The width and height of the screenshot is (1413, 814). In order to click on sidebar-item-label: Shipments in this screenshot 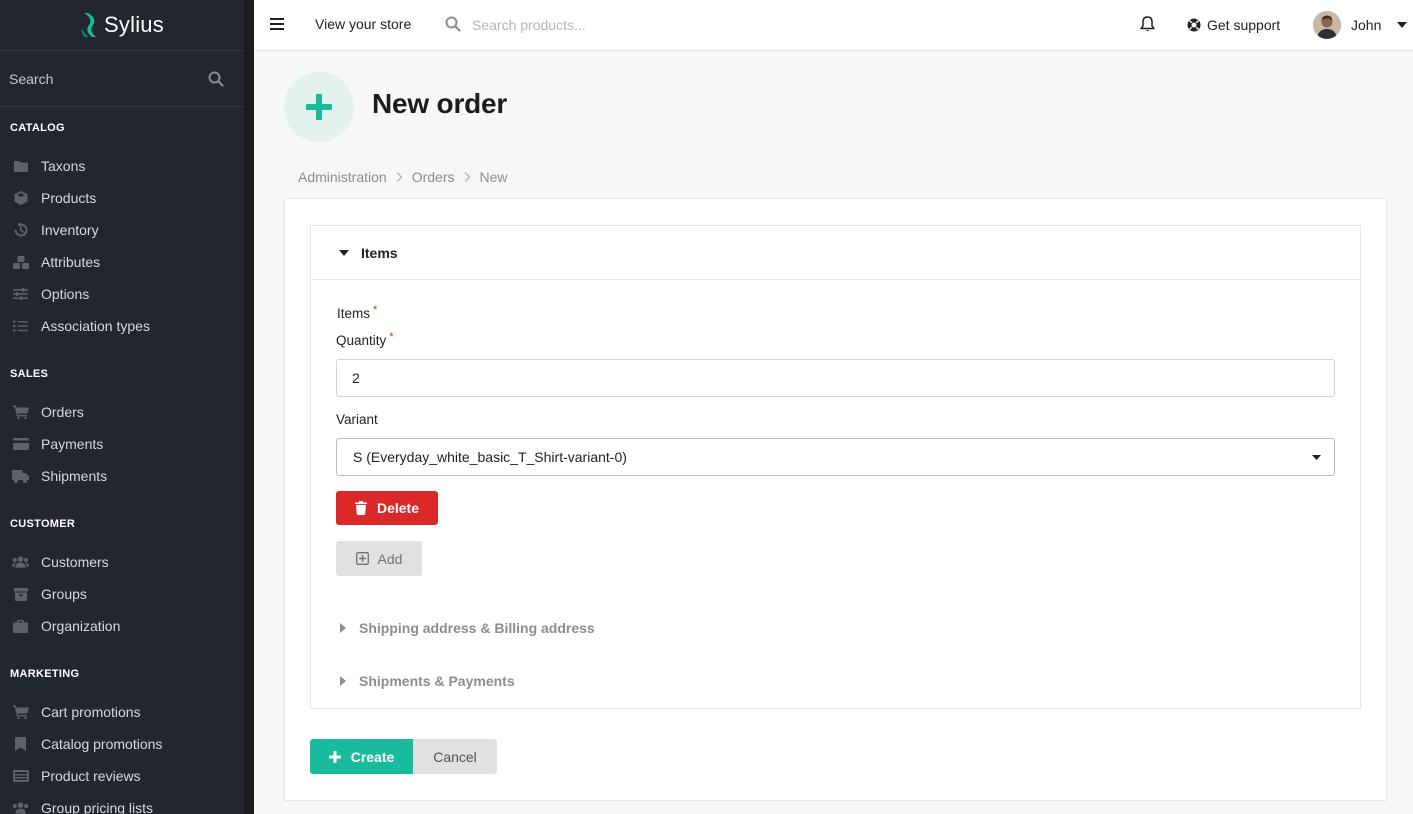, I will do `click(74, 476)`.